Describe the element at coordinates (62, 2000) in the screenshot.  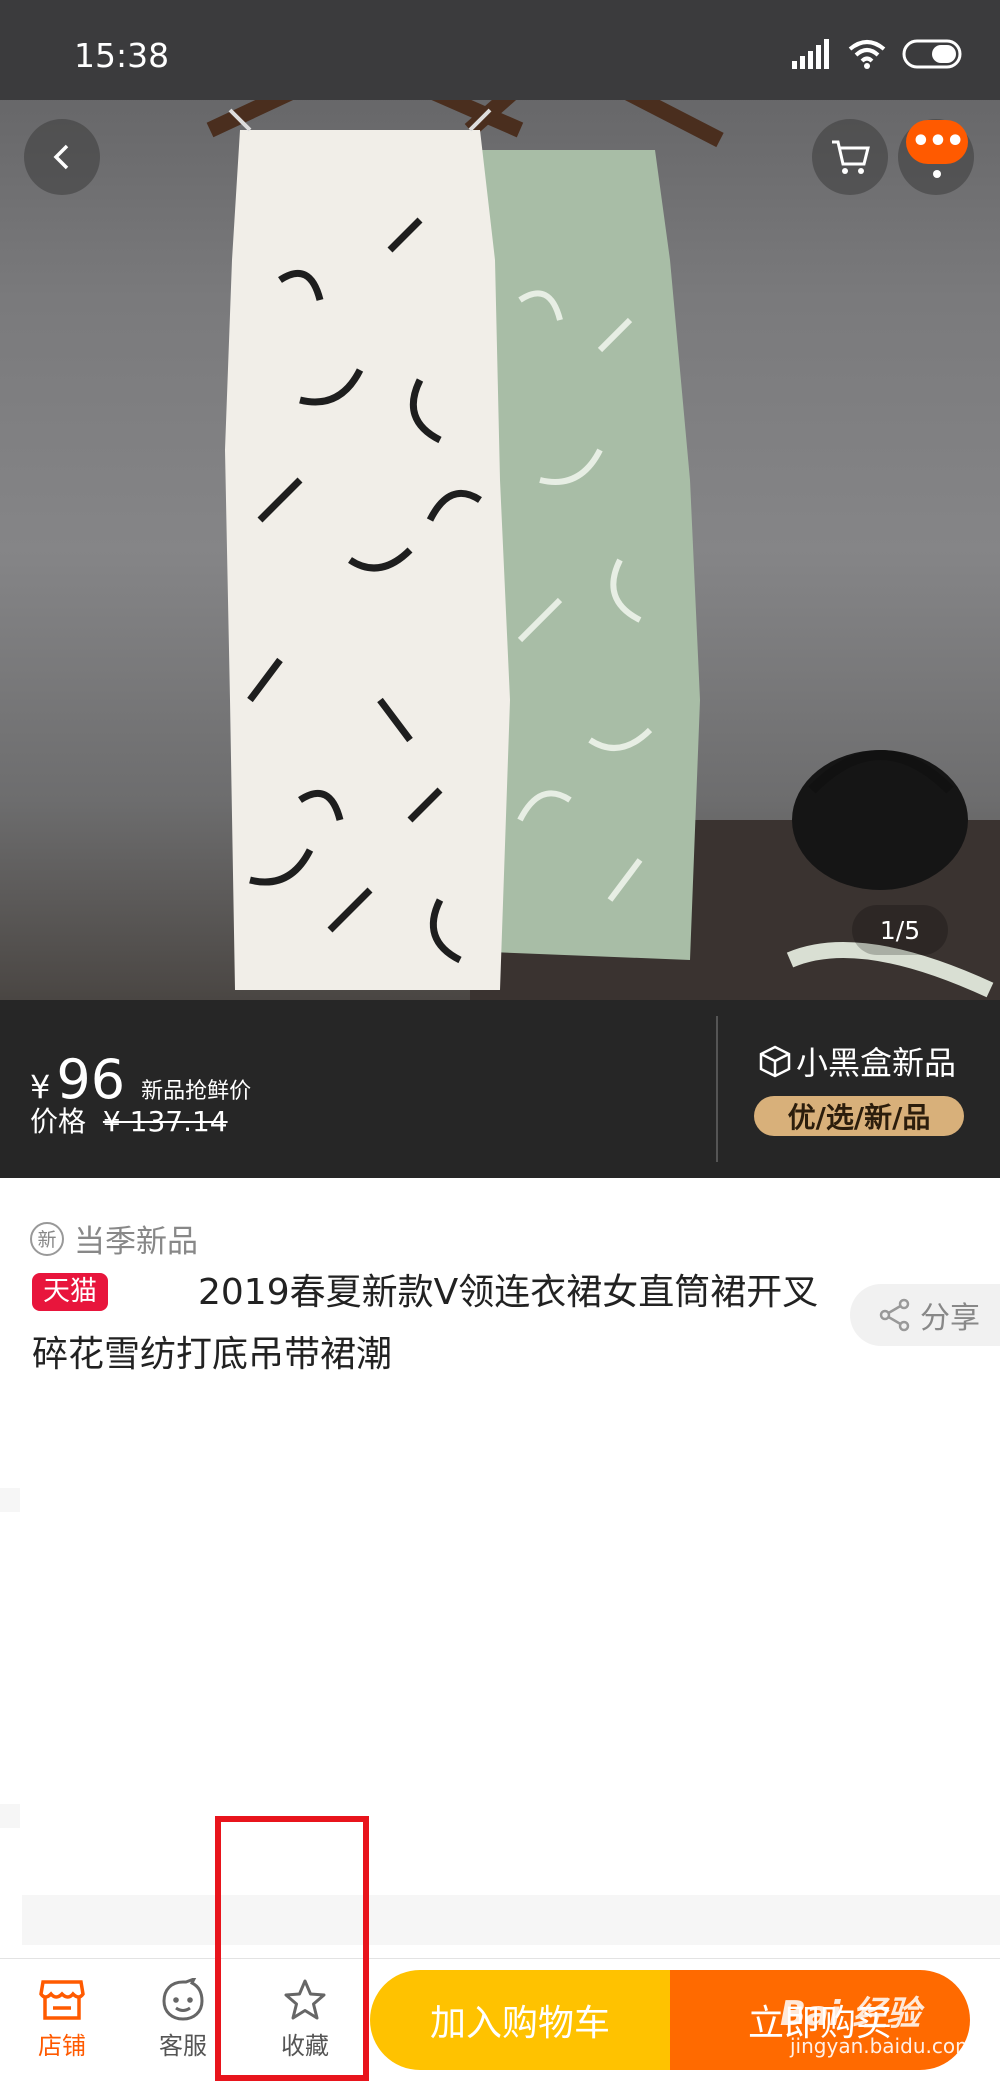
I see `store-icon` at that location.